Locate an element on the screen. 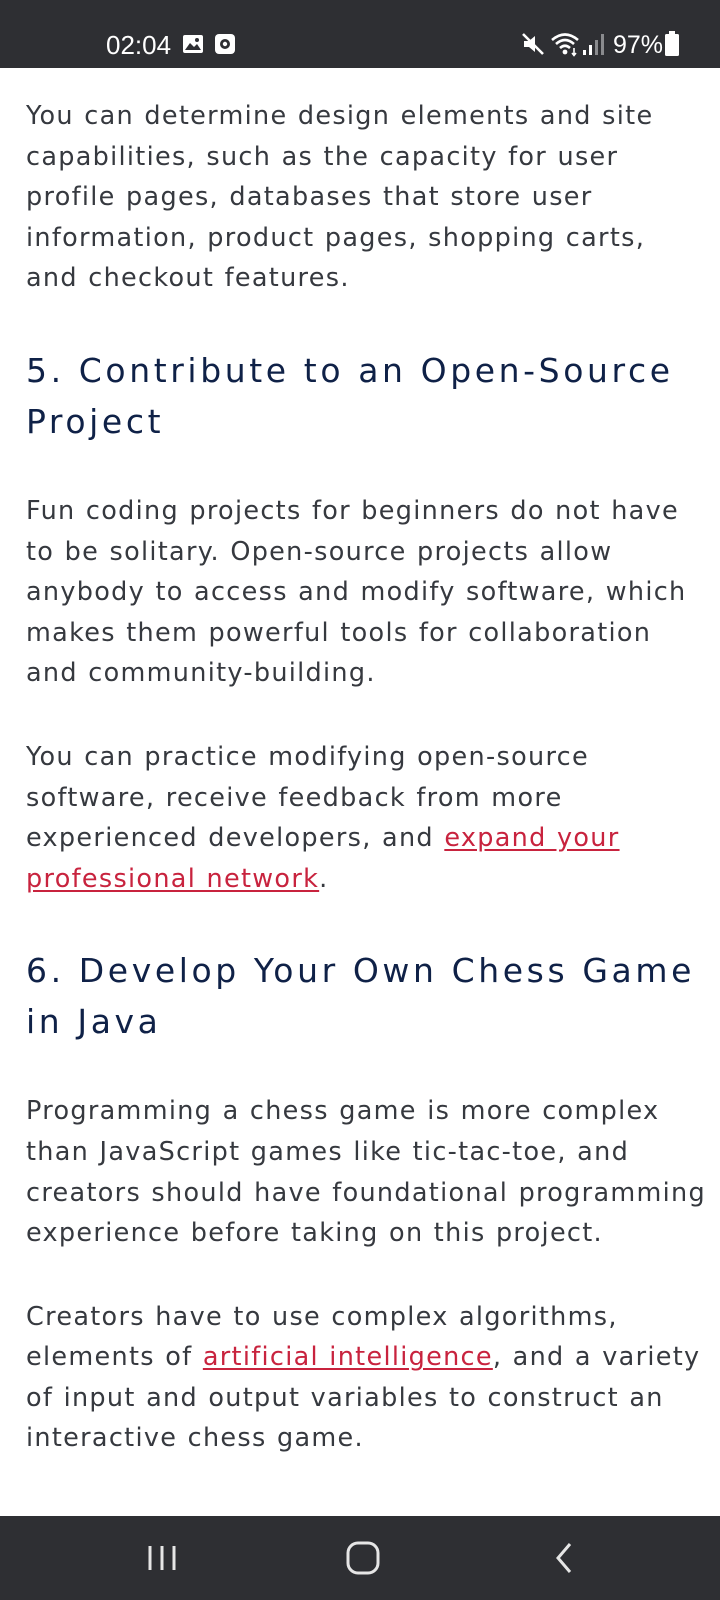 The width and height of the screenshot is (720, 1600). artificial-intelligence-link: artificial intelligence is located at coordinates (348, 1357).